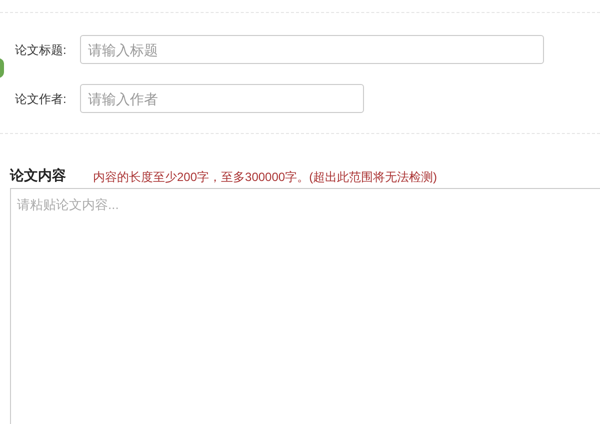 The image size is (600, 424). What do you see at coordinates (265, 177) in the screenshot?
I see `length-note: 内容的长度至少200字，至多300000字。(超出此范围将无法检测)` at bounding box center [265, 177].